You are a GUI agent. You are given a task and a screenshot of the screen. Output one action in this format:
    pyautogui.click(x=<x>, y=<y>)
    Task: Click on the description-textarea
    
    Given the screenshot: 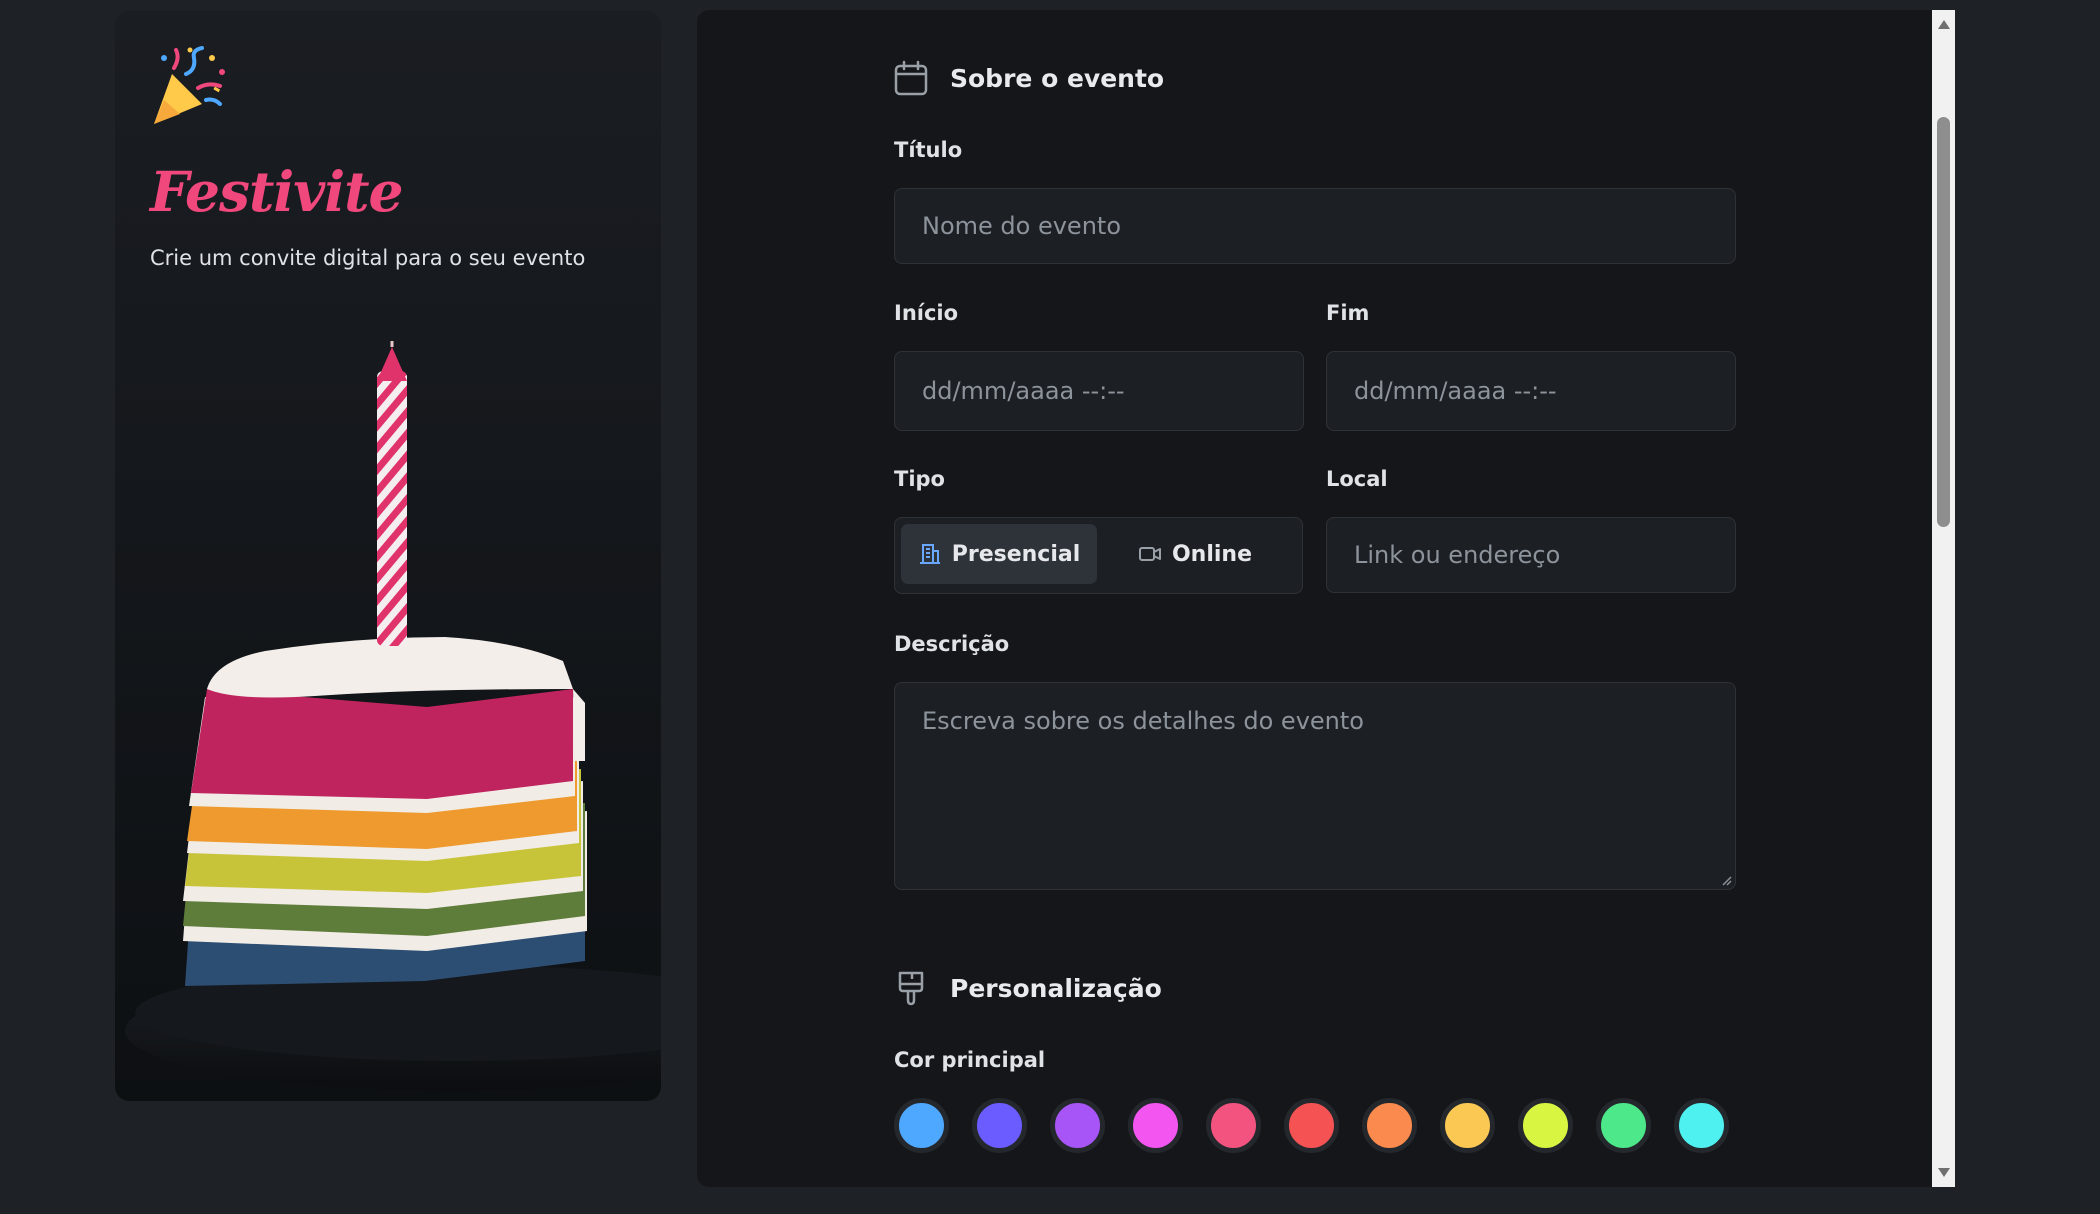 What is the action you would take?
    pyautogui.click(x=1315, y=786)
    